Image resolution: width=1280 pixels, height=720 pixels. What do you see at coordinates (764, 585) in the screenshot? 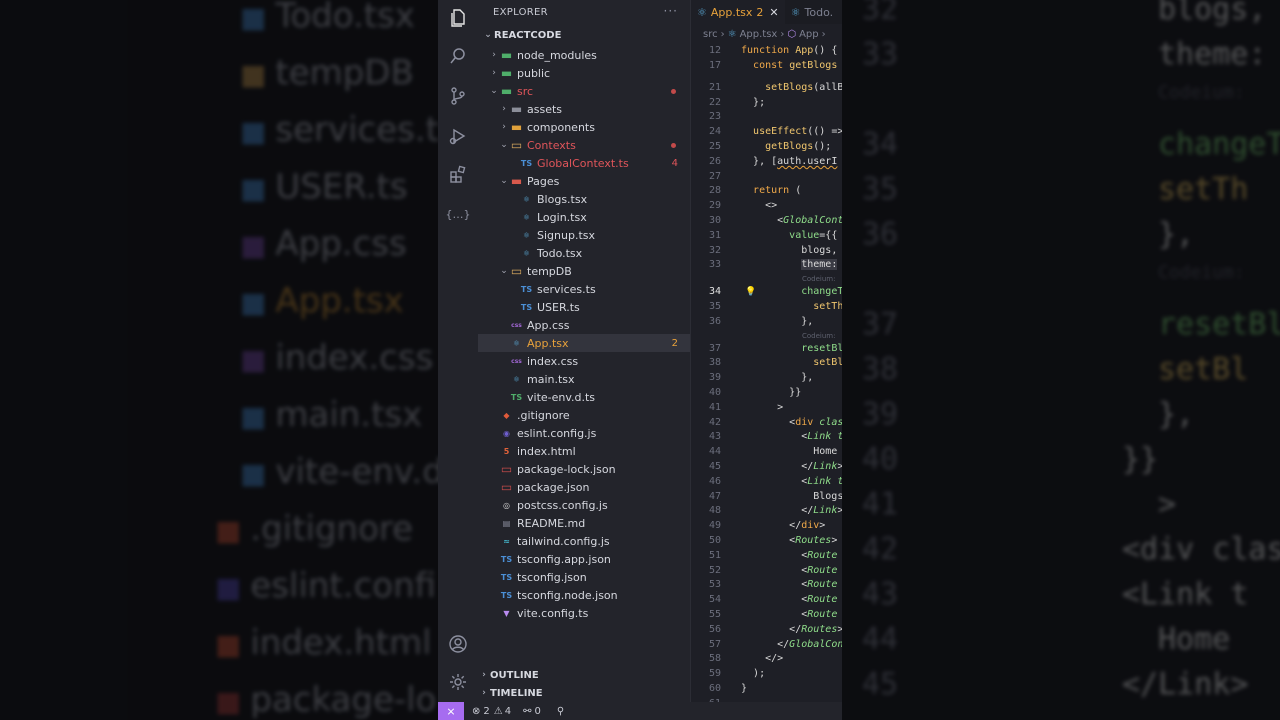
I see `code-line: 53 <Route` at bounding box center [764, 585].